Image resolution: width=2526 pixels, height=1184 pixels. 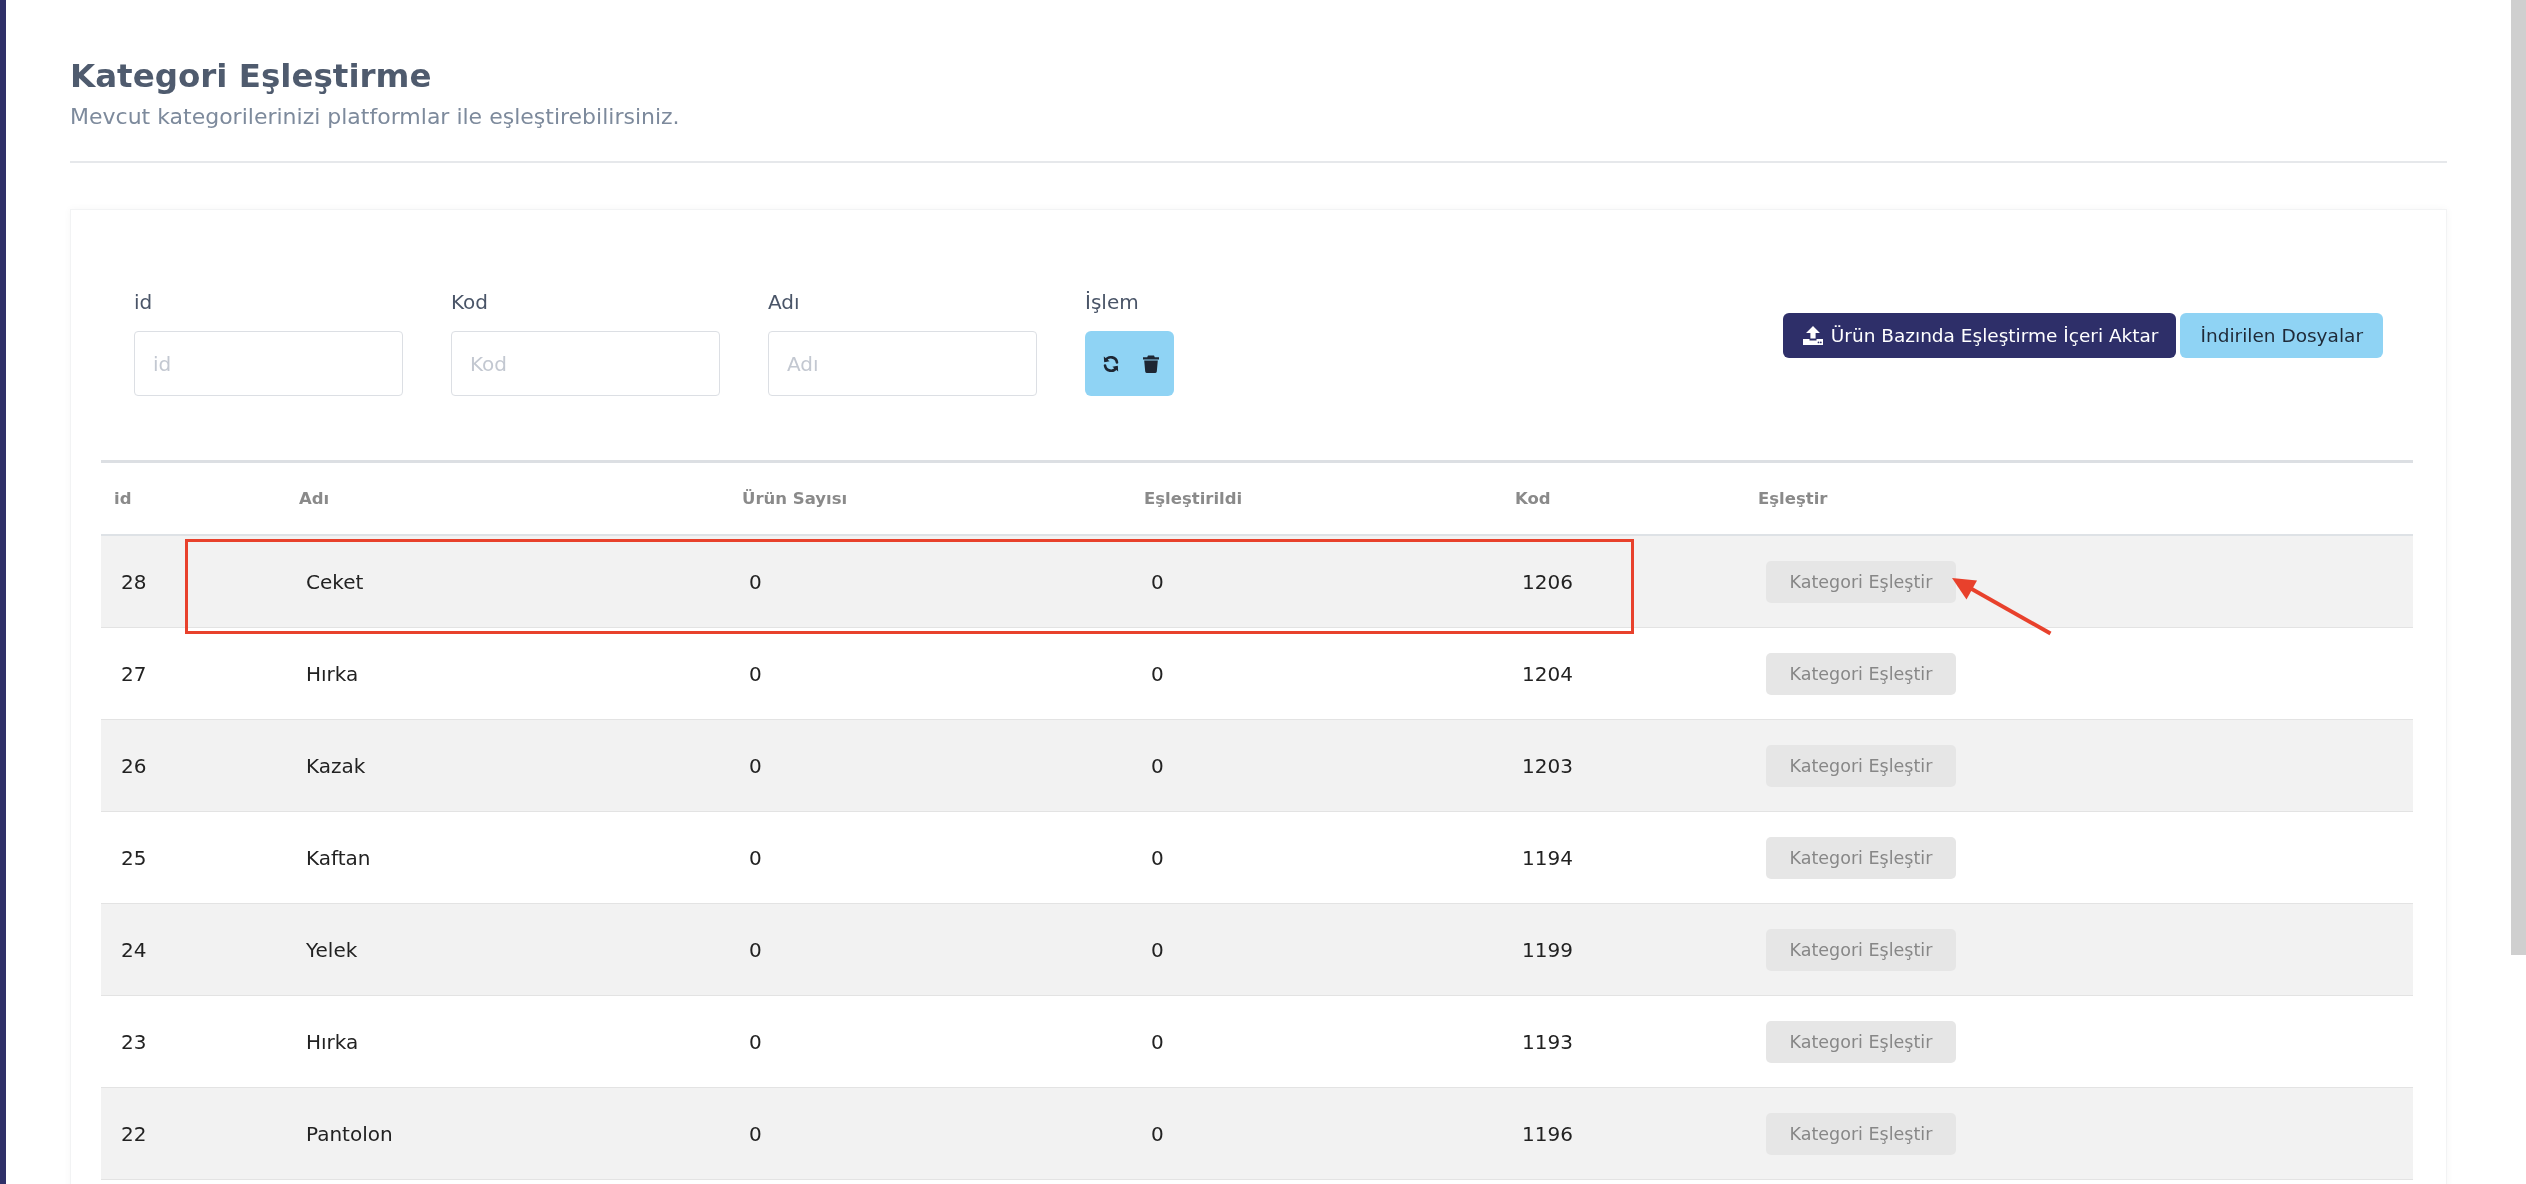 What do you see at coordinates (134, 857) in the screenshot?
I see `table-cell: 25` at bounding box center [134, 857].